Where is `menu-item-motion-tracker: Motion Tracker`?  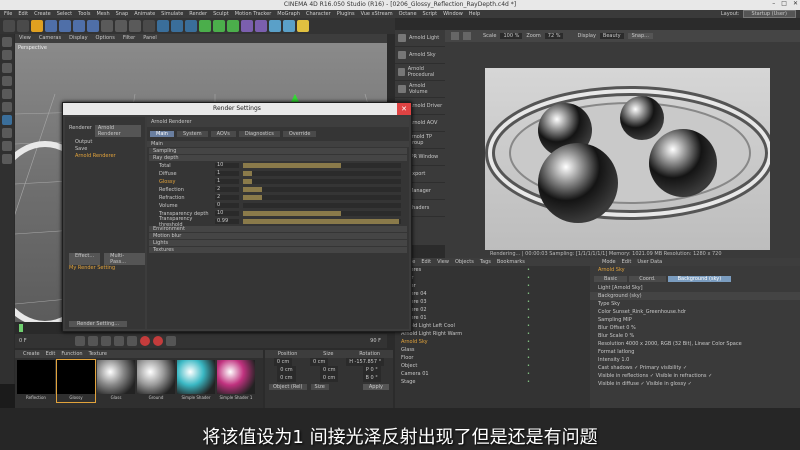 menu-item-motion-tracker: Motion Tracker is located at coordinates (253, 14).